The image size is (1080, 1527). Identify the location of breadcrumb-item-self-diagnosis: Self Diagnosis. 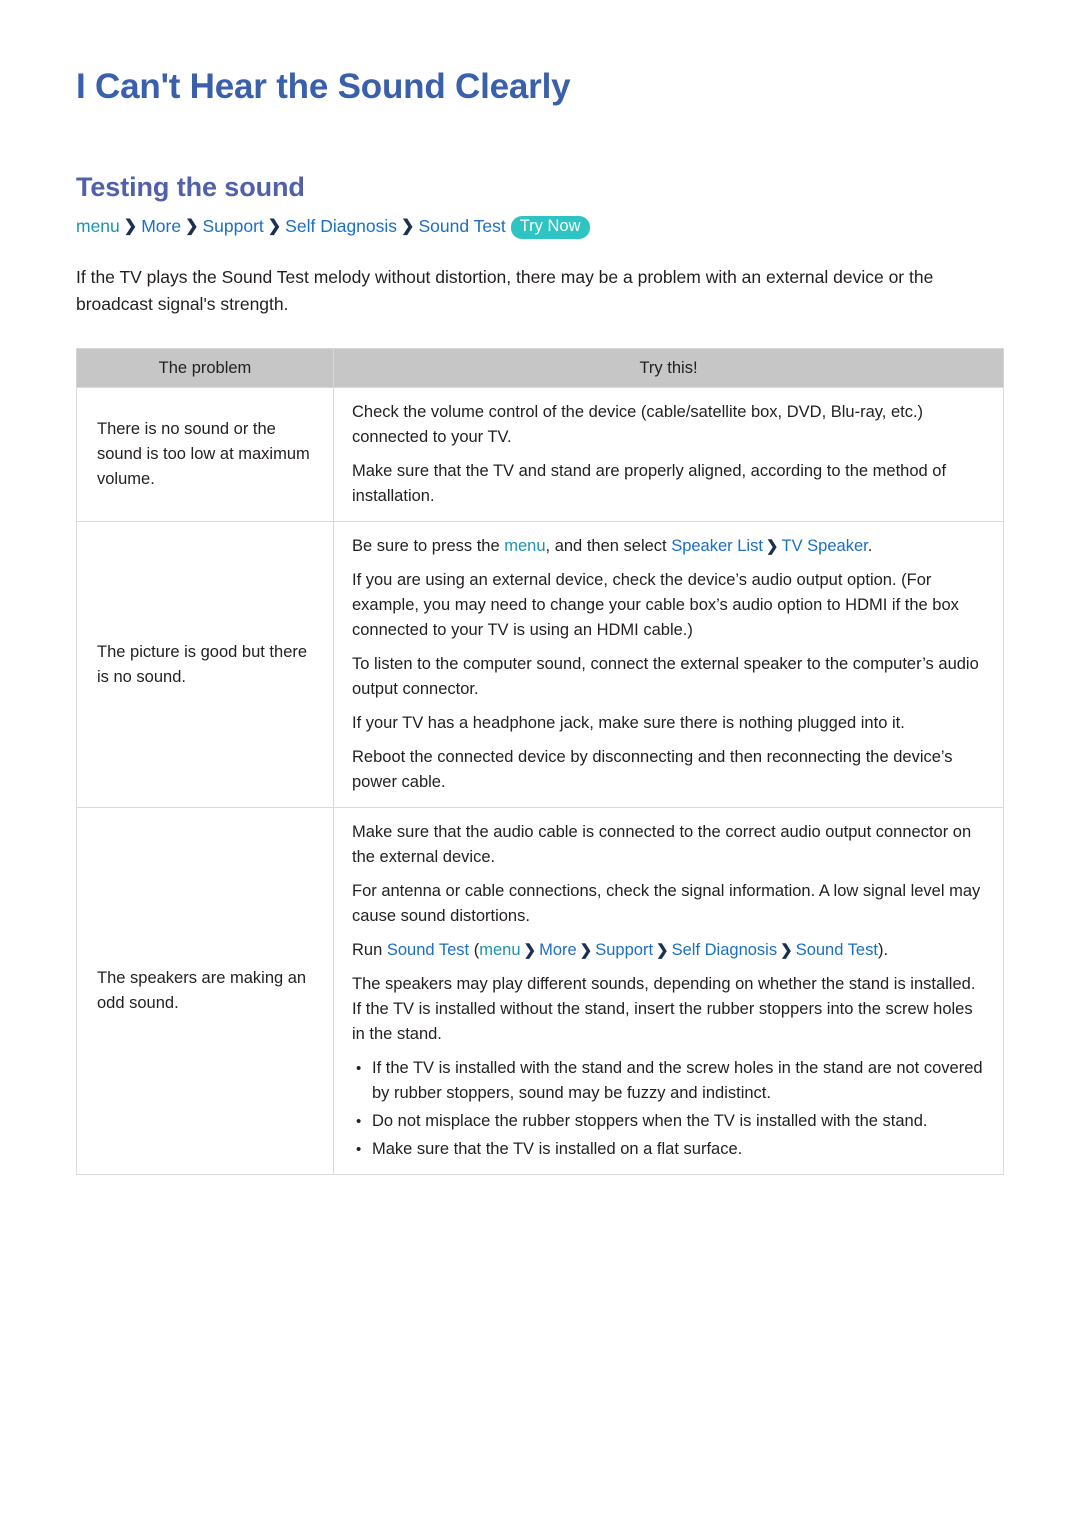
(341, 226).